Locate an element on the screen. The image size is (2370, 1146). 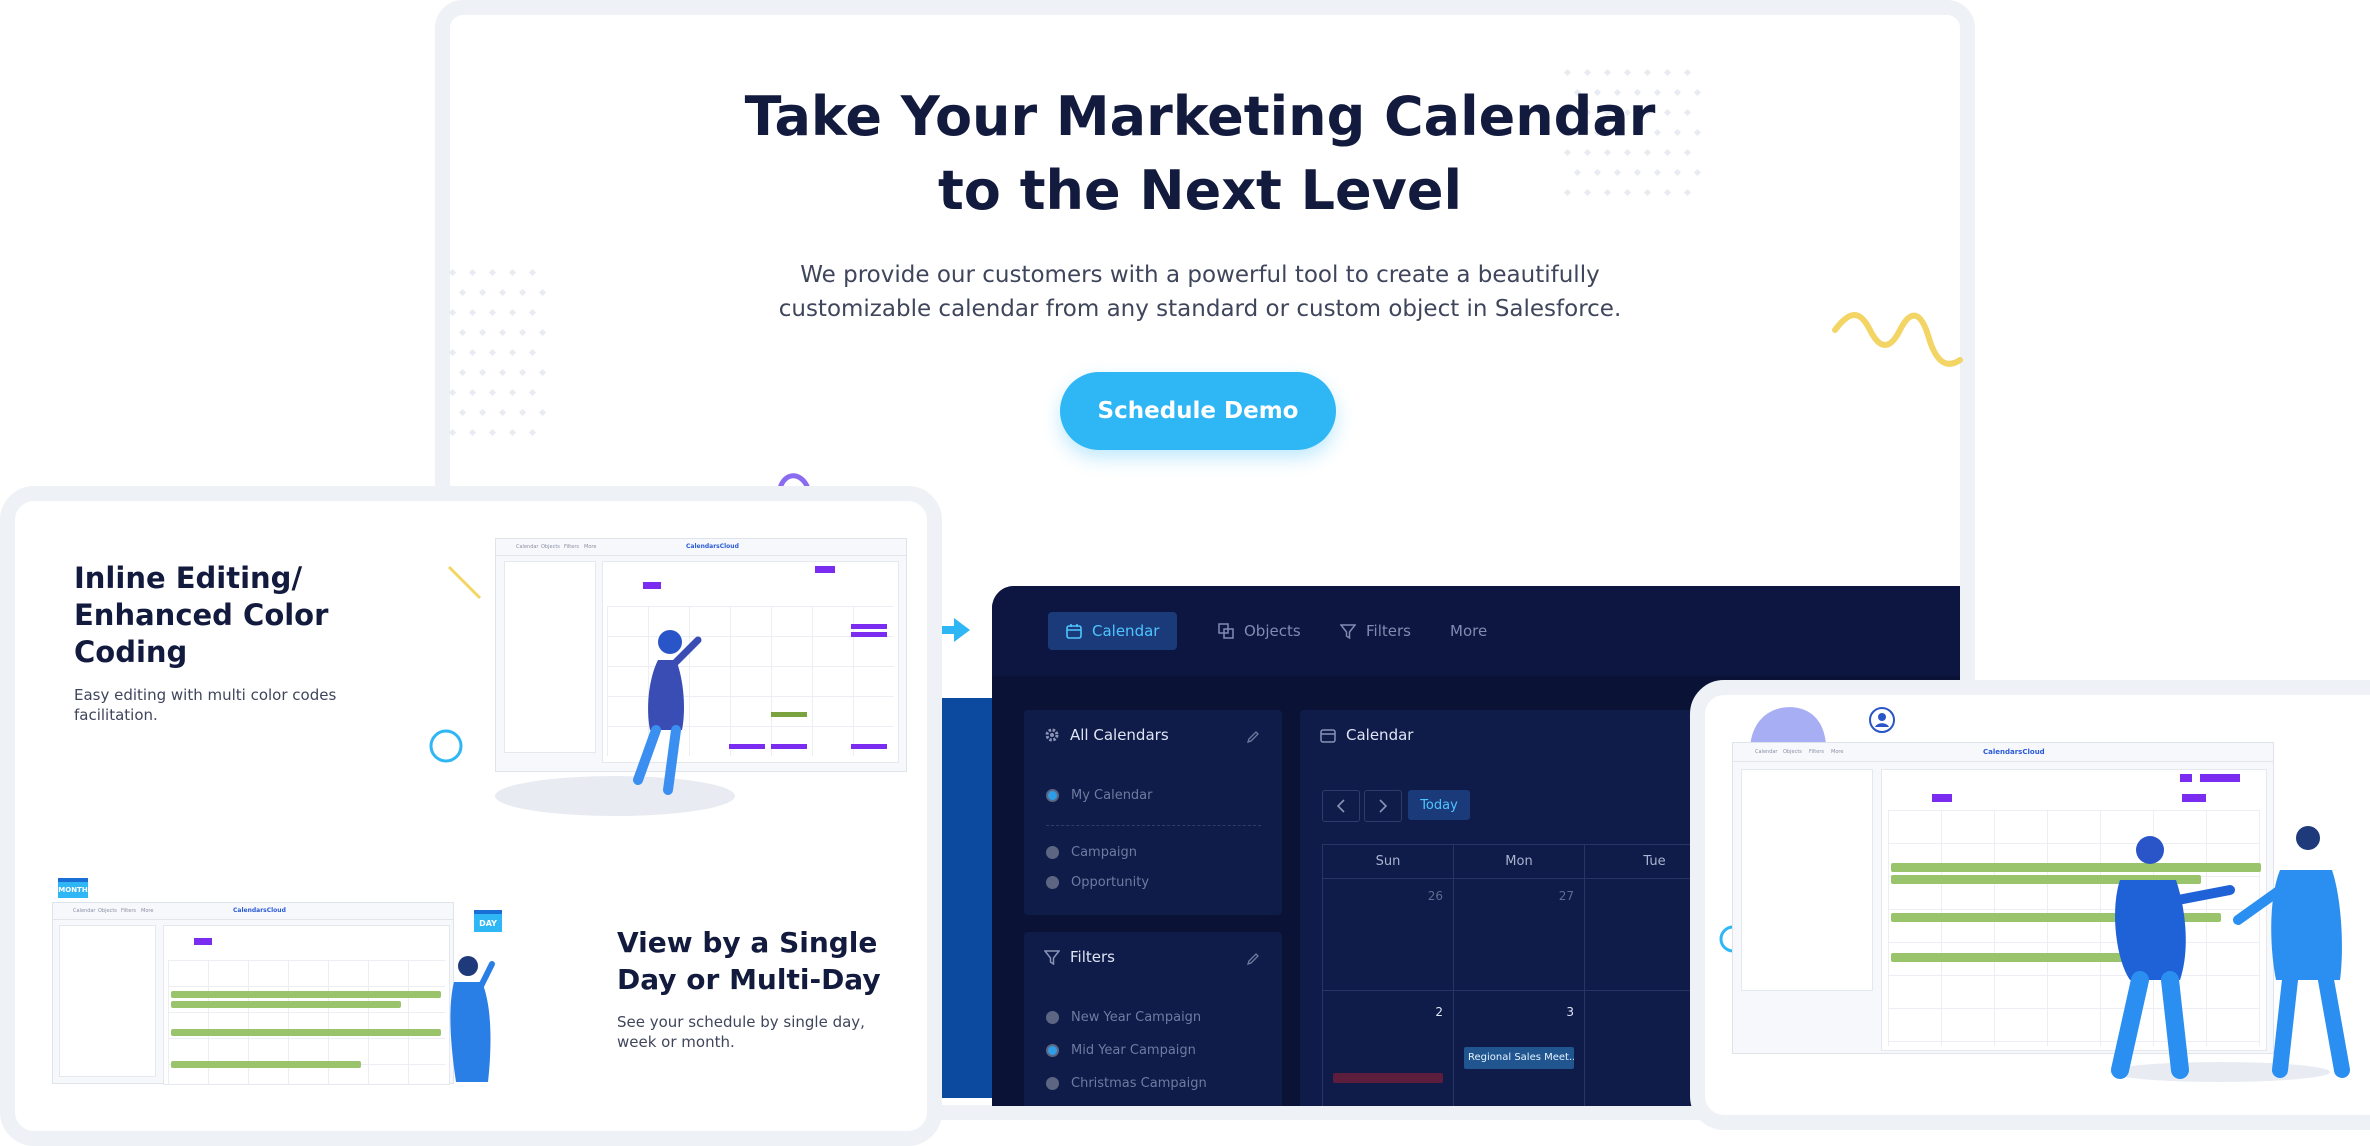
squiggle-decoration is located at coordinates (1897, 339).